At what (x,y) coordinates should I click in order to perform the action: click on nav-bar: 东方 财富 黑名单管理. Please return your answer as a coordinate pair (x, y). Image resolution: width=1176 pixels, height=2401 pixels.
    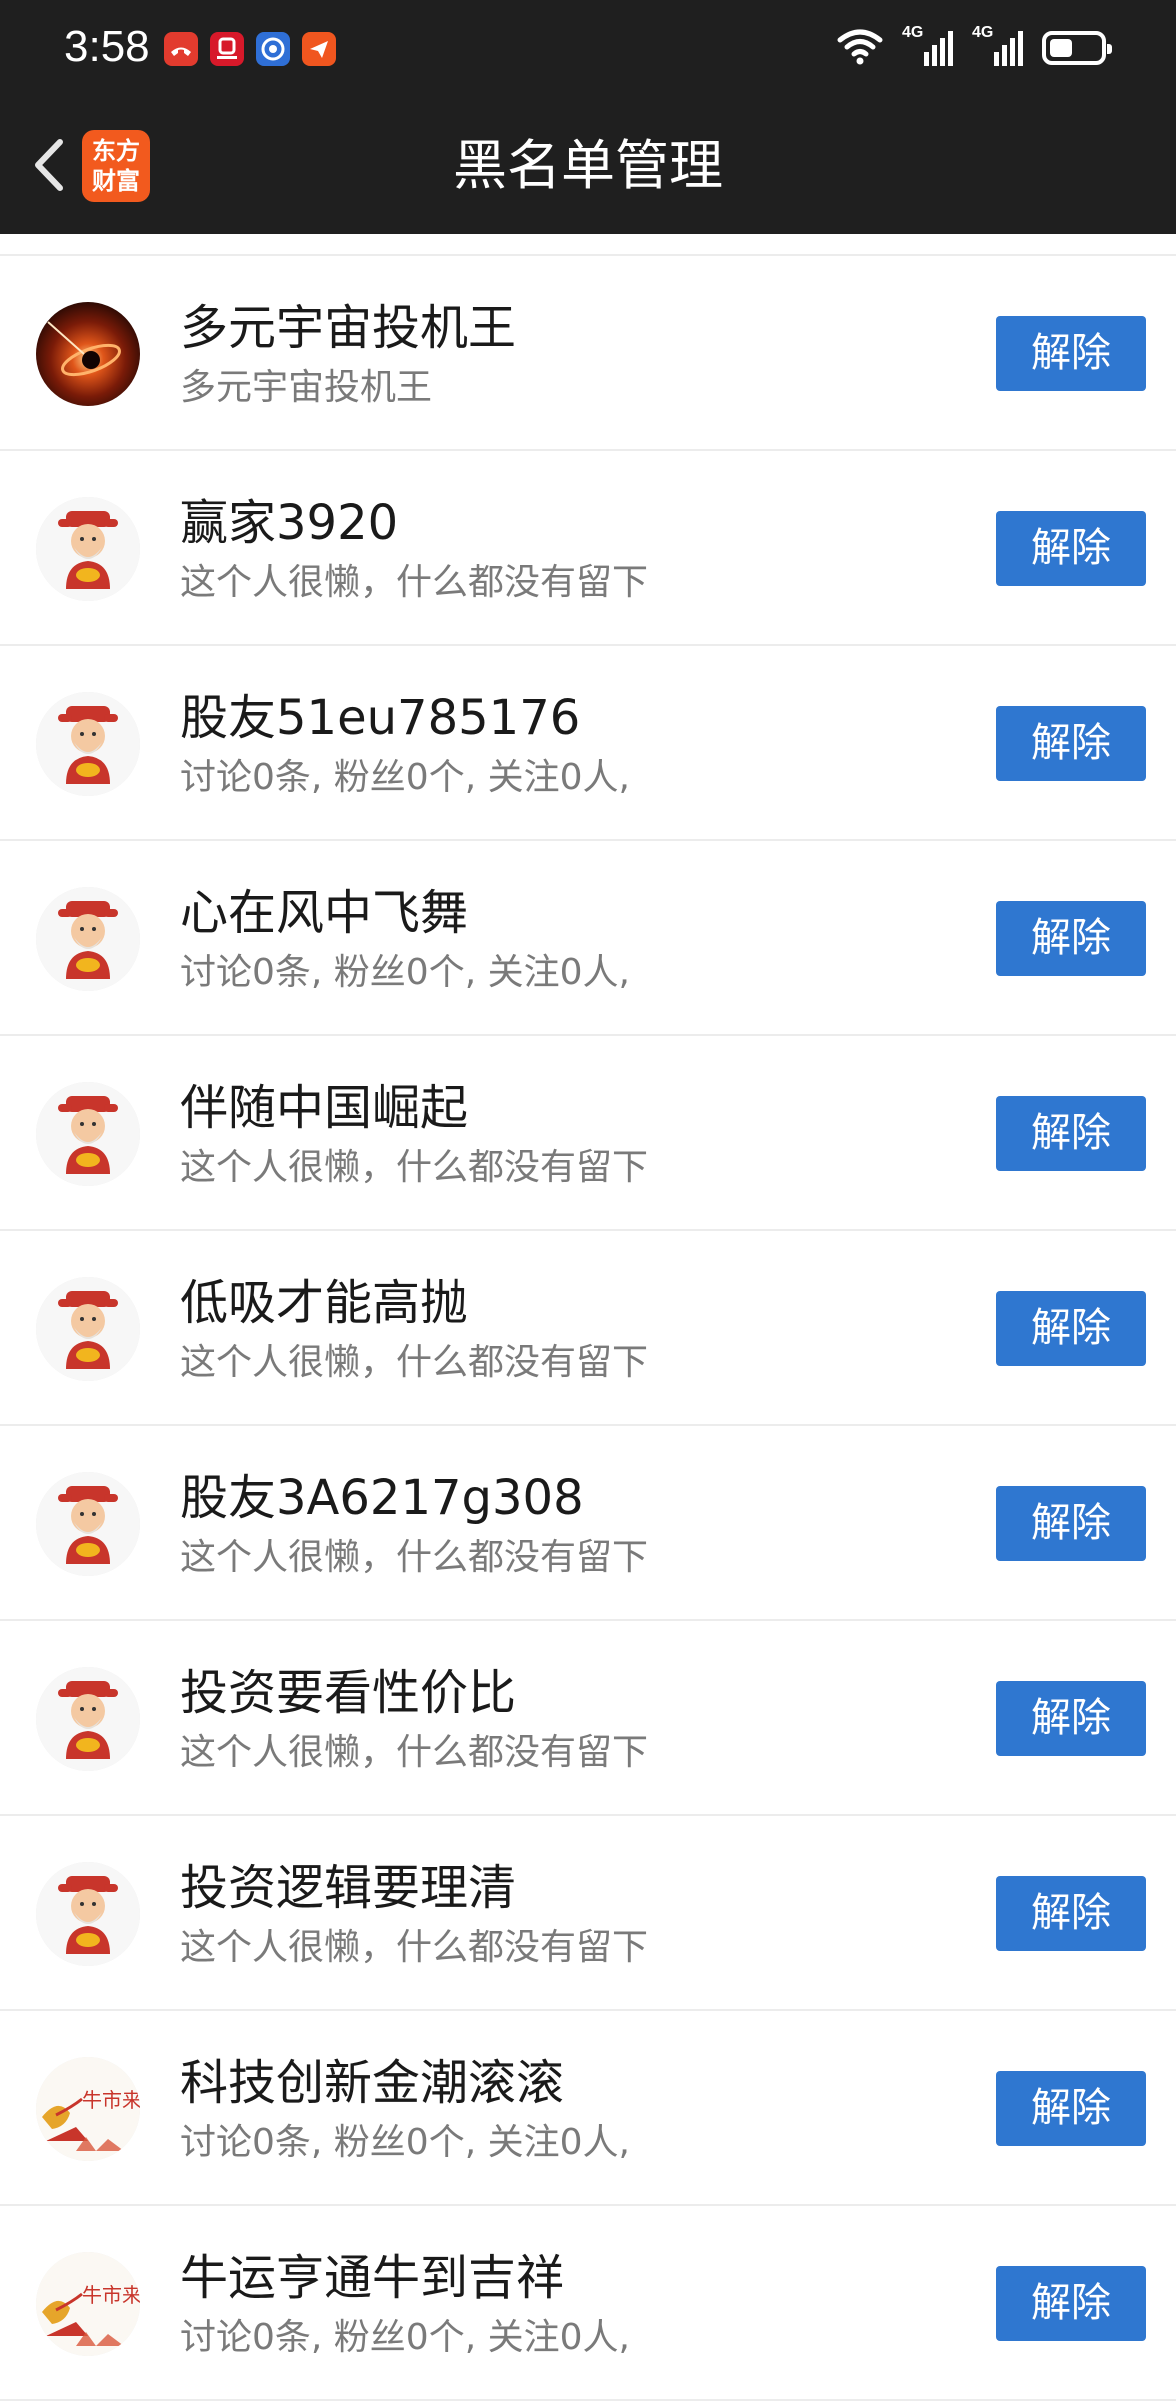
    Looking at the image, I should click on (588, 167).